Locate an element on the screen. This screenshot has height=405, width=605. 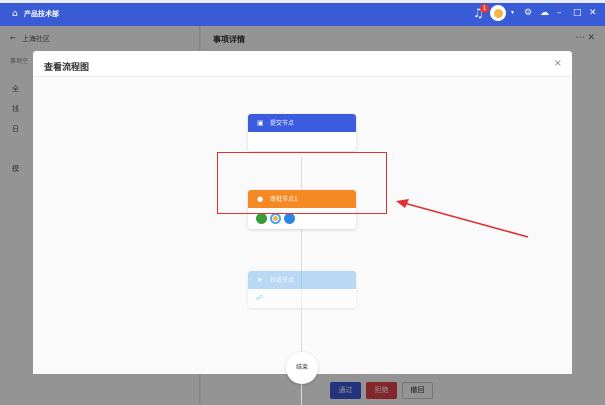
submit-node: ▣ 提交节点 is located at coordinates (302, 132).